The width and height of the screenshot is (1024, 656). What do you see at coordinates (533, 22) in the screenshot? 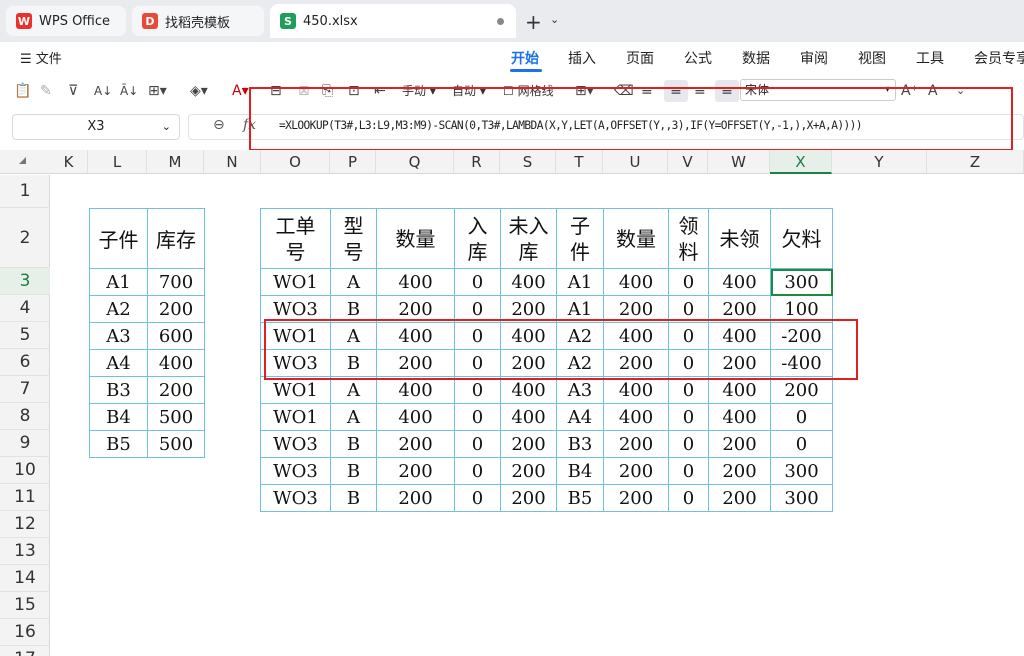
I see `new-tab-button: +` at bounding box center [533, 22].